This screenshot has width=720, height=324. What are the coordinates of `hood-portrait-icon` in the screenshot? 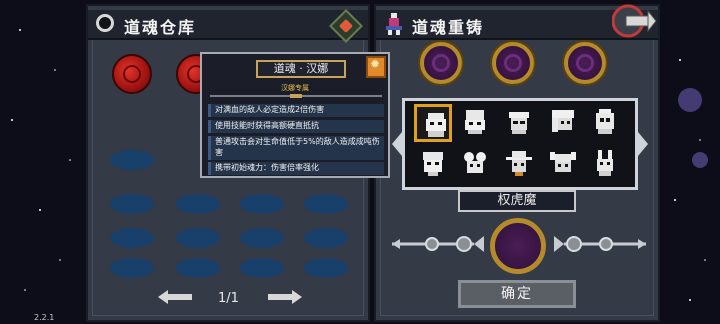 It's located at (475, 122).